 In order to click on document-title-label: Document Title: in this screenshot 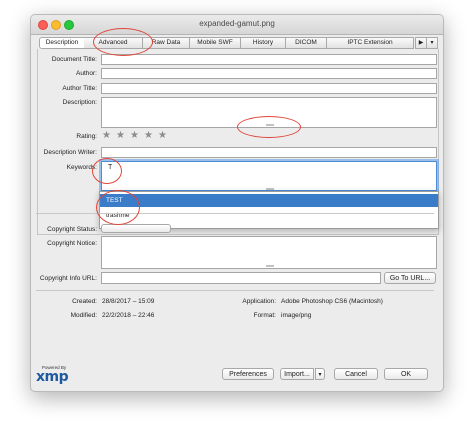, I will do `click(74, 59)`.